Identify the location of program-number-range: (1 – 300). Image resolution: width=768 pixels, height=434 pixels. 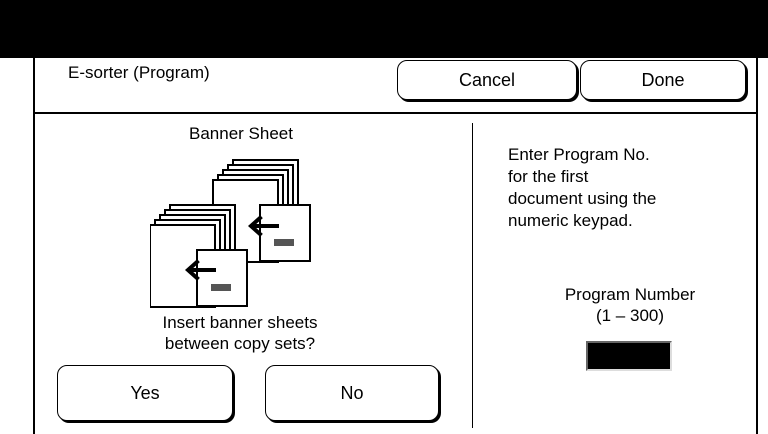
(630, 315).